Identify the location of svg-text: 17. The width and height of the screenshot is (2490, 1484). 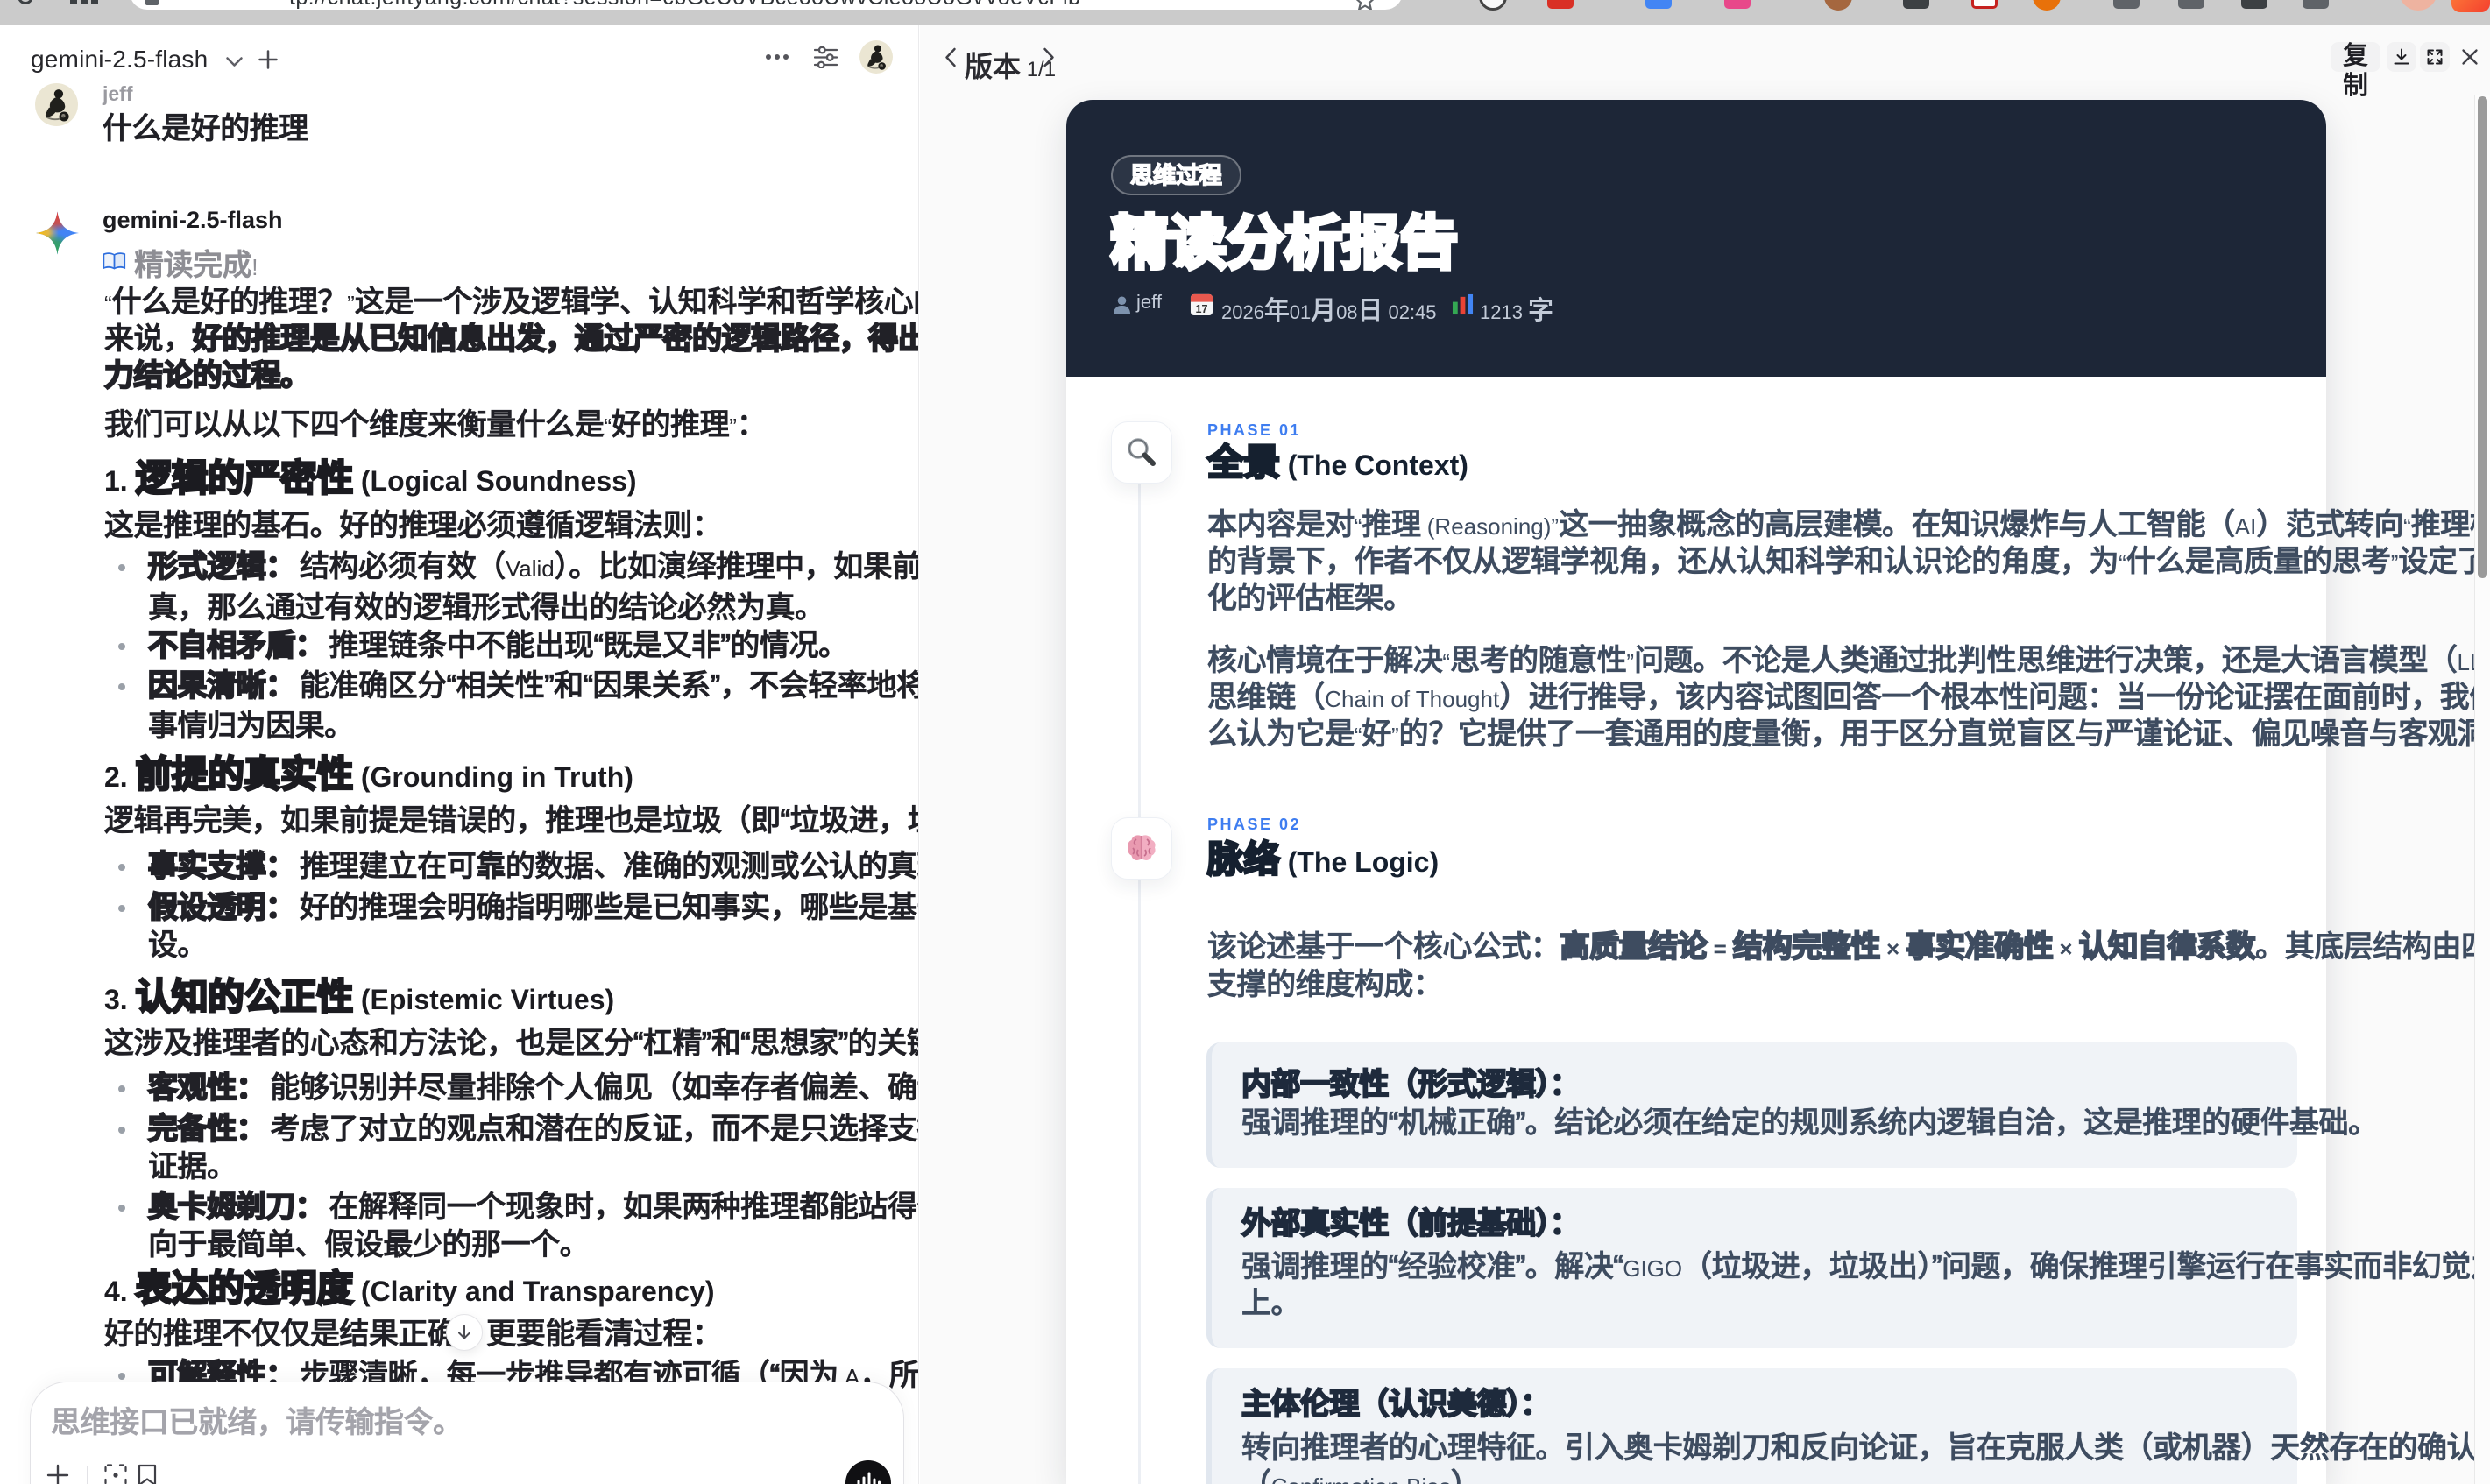
(1202, 309).